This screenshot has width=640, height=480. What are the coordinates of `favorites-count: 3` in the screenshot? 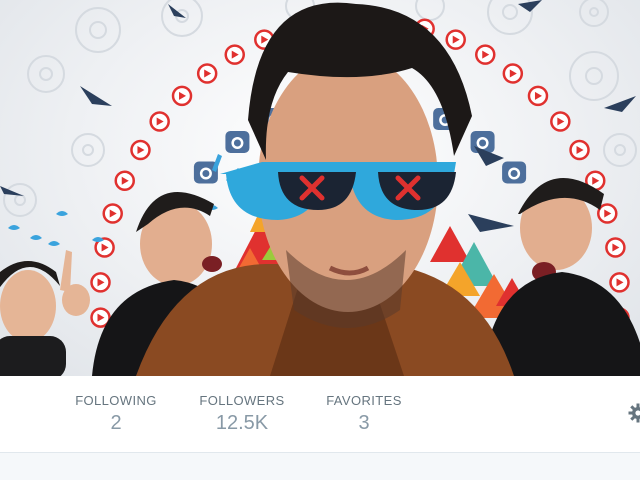 It's located at (364, 423).